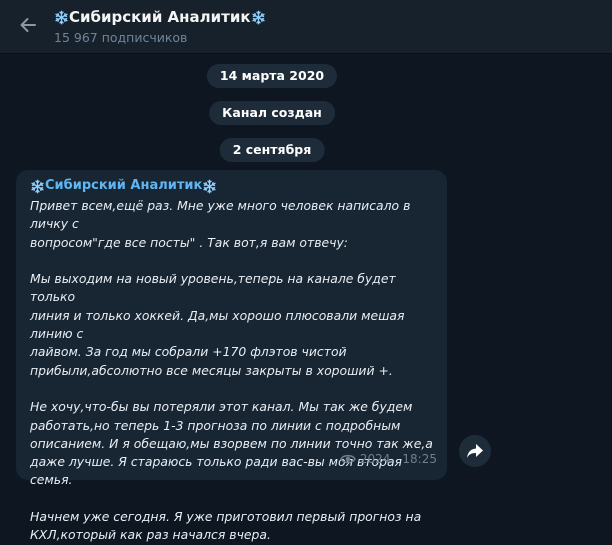 This screenshot has height=545, width=612. Describe the element at coordinates (306, 27) in the screenshot. I see `chat-header: Сибирский Аналитик 15 967 подписчиков` at that location.